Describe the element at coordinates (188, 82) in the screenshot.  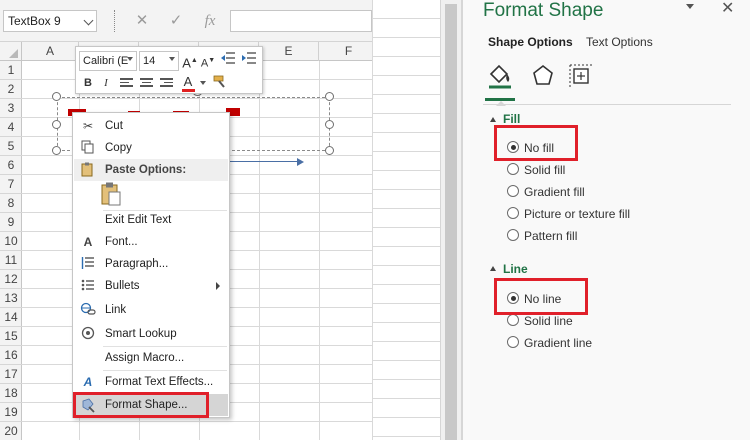
I see `font-color-button: A` at that location.